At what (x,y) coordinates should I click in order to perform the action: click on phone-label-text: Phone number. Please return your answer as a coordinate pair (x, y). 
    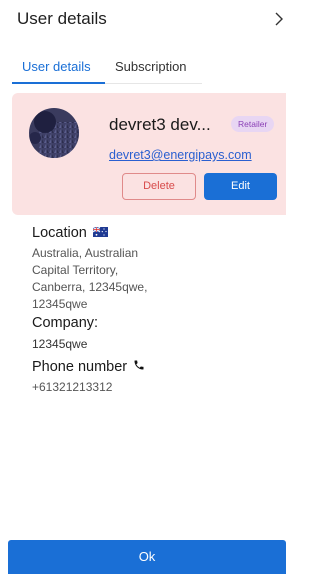
    Looking at the image, I should click on (80, 366).